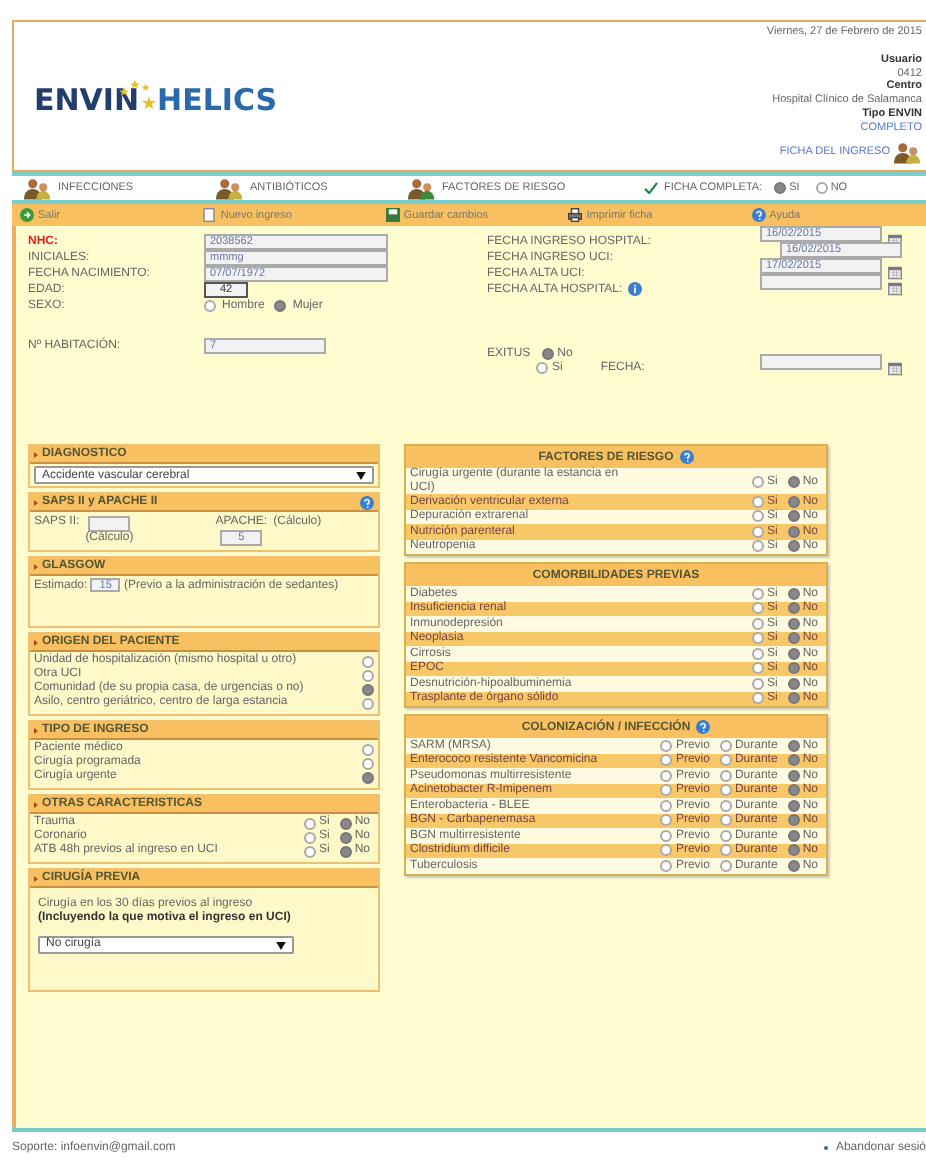  What do you see at coordinates (575, 215) in the screenshot?
I see `printer-icon` at bounding box center [575, 215].